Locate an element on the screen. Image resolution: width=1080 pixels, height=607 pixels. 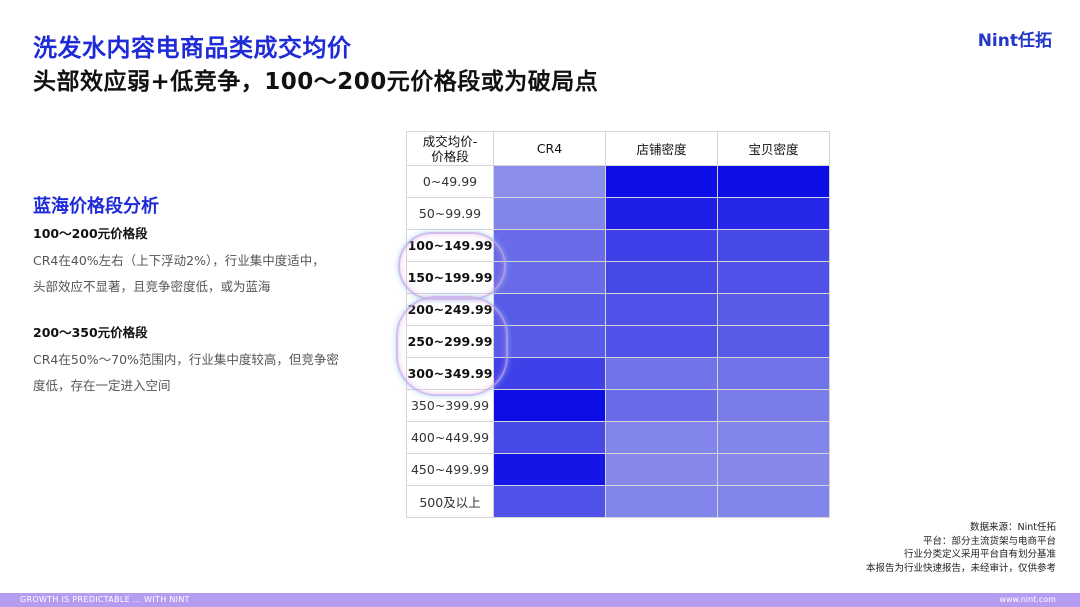
analysis-heading: 100～200元价格段 is located at coordinates (90, 233).